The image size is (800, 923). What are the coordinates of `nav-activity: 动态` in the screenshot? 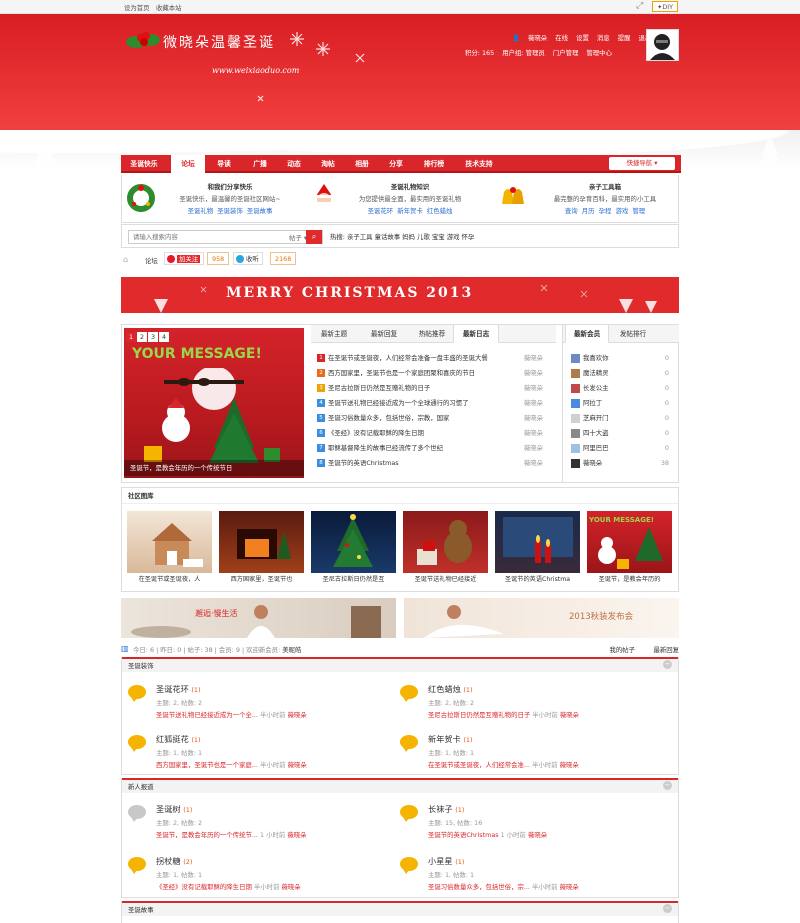 It's located at (294, 164).